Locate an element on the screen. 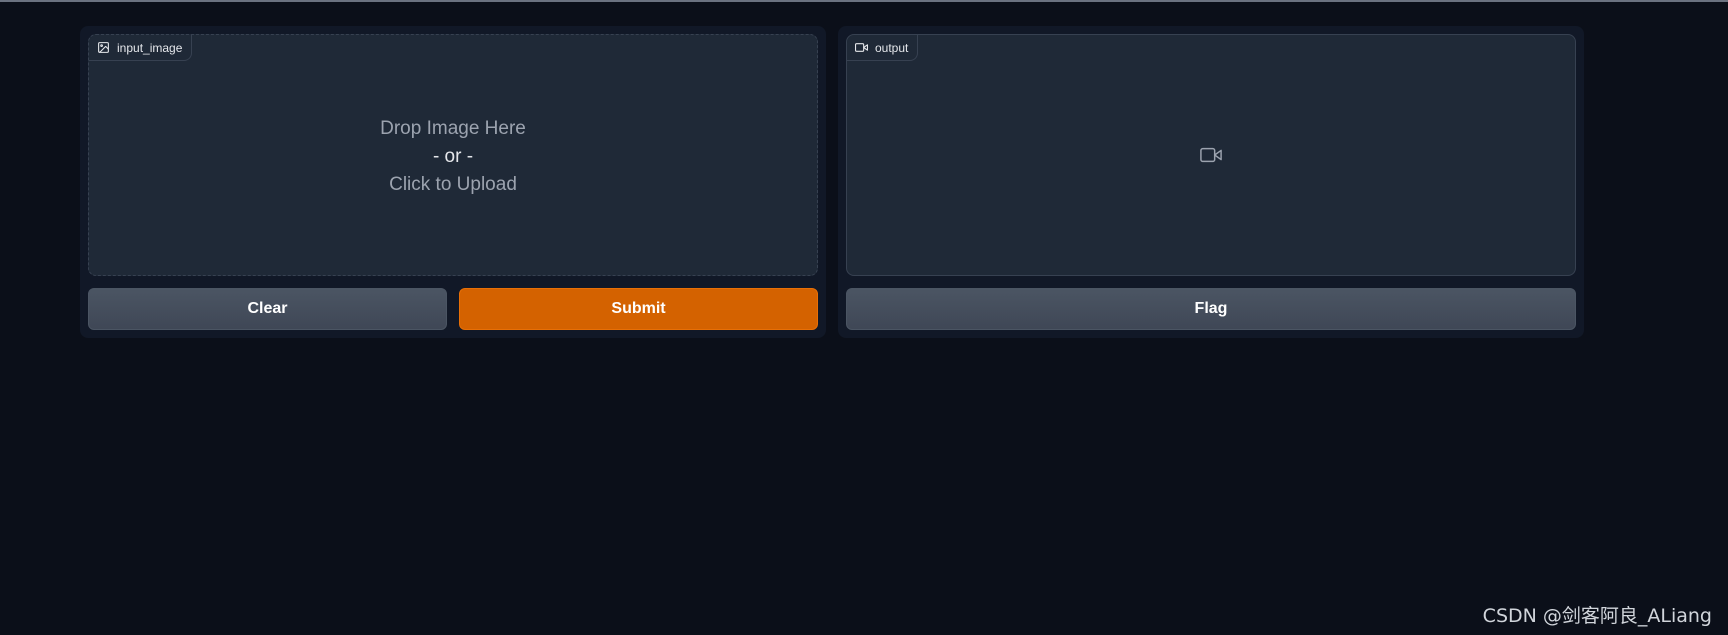 The width and height of the screenshot is (1728, 635). submit-button: Submit is located at coordinates (638, 309).